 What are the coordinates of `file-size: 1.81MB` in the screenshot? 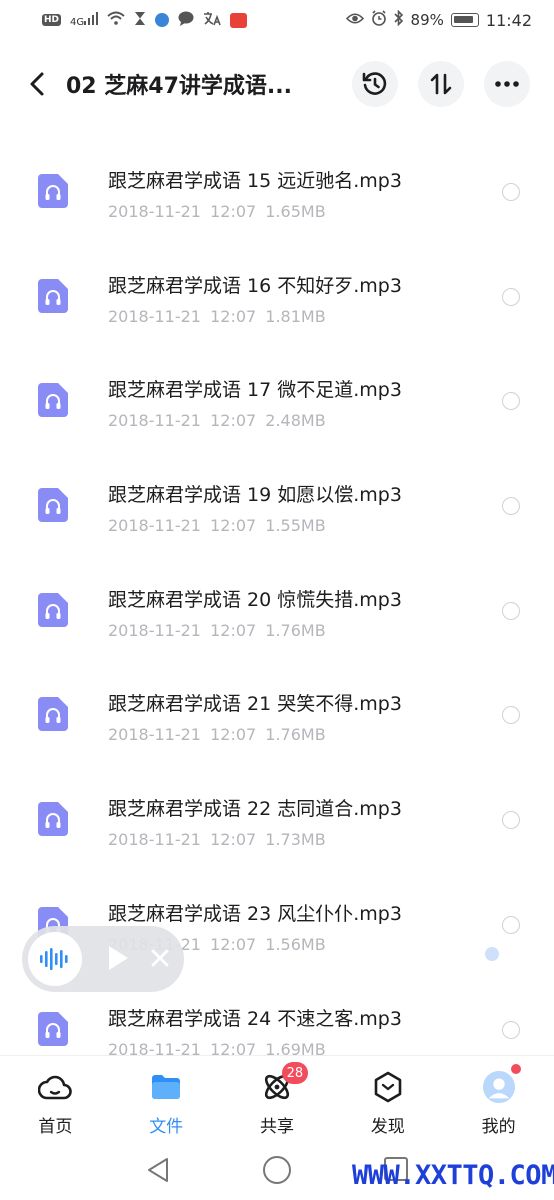 It's located at (295, 316).